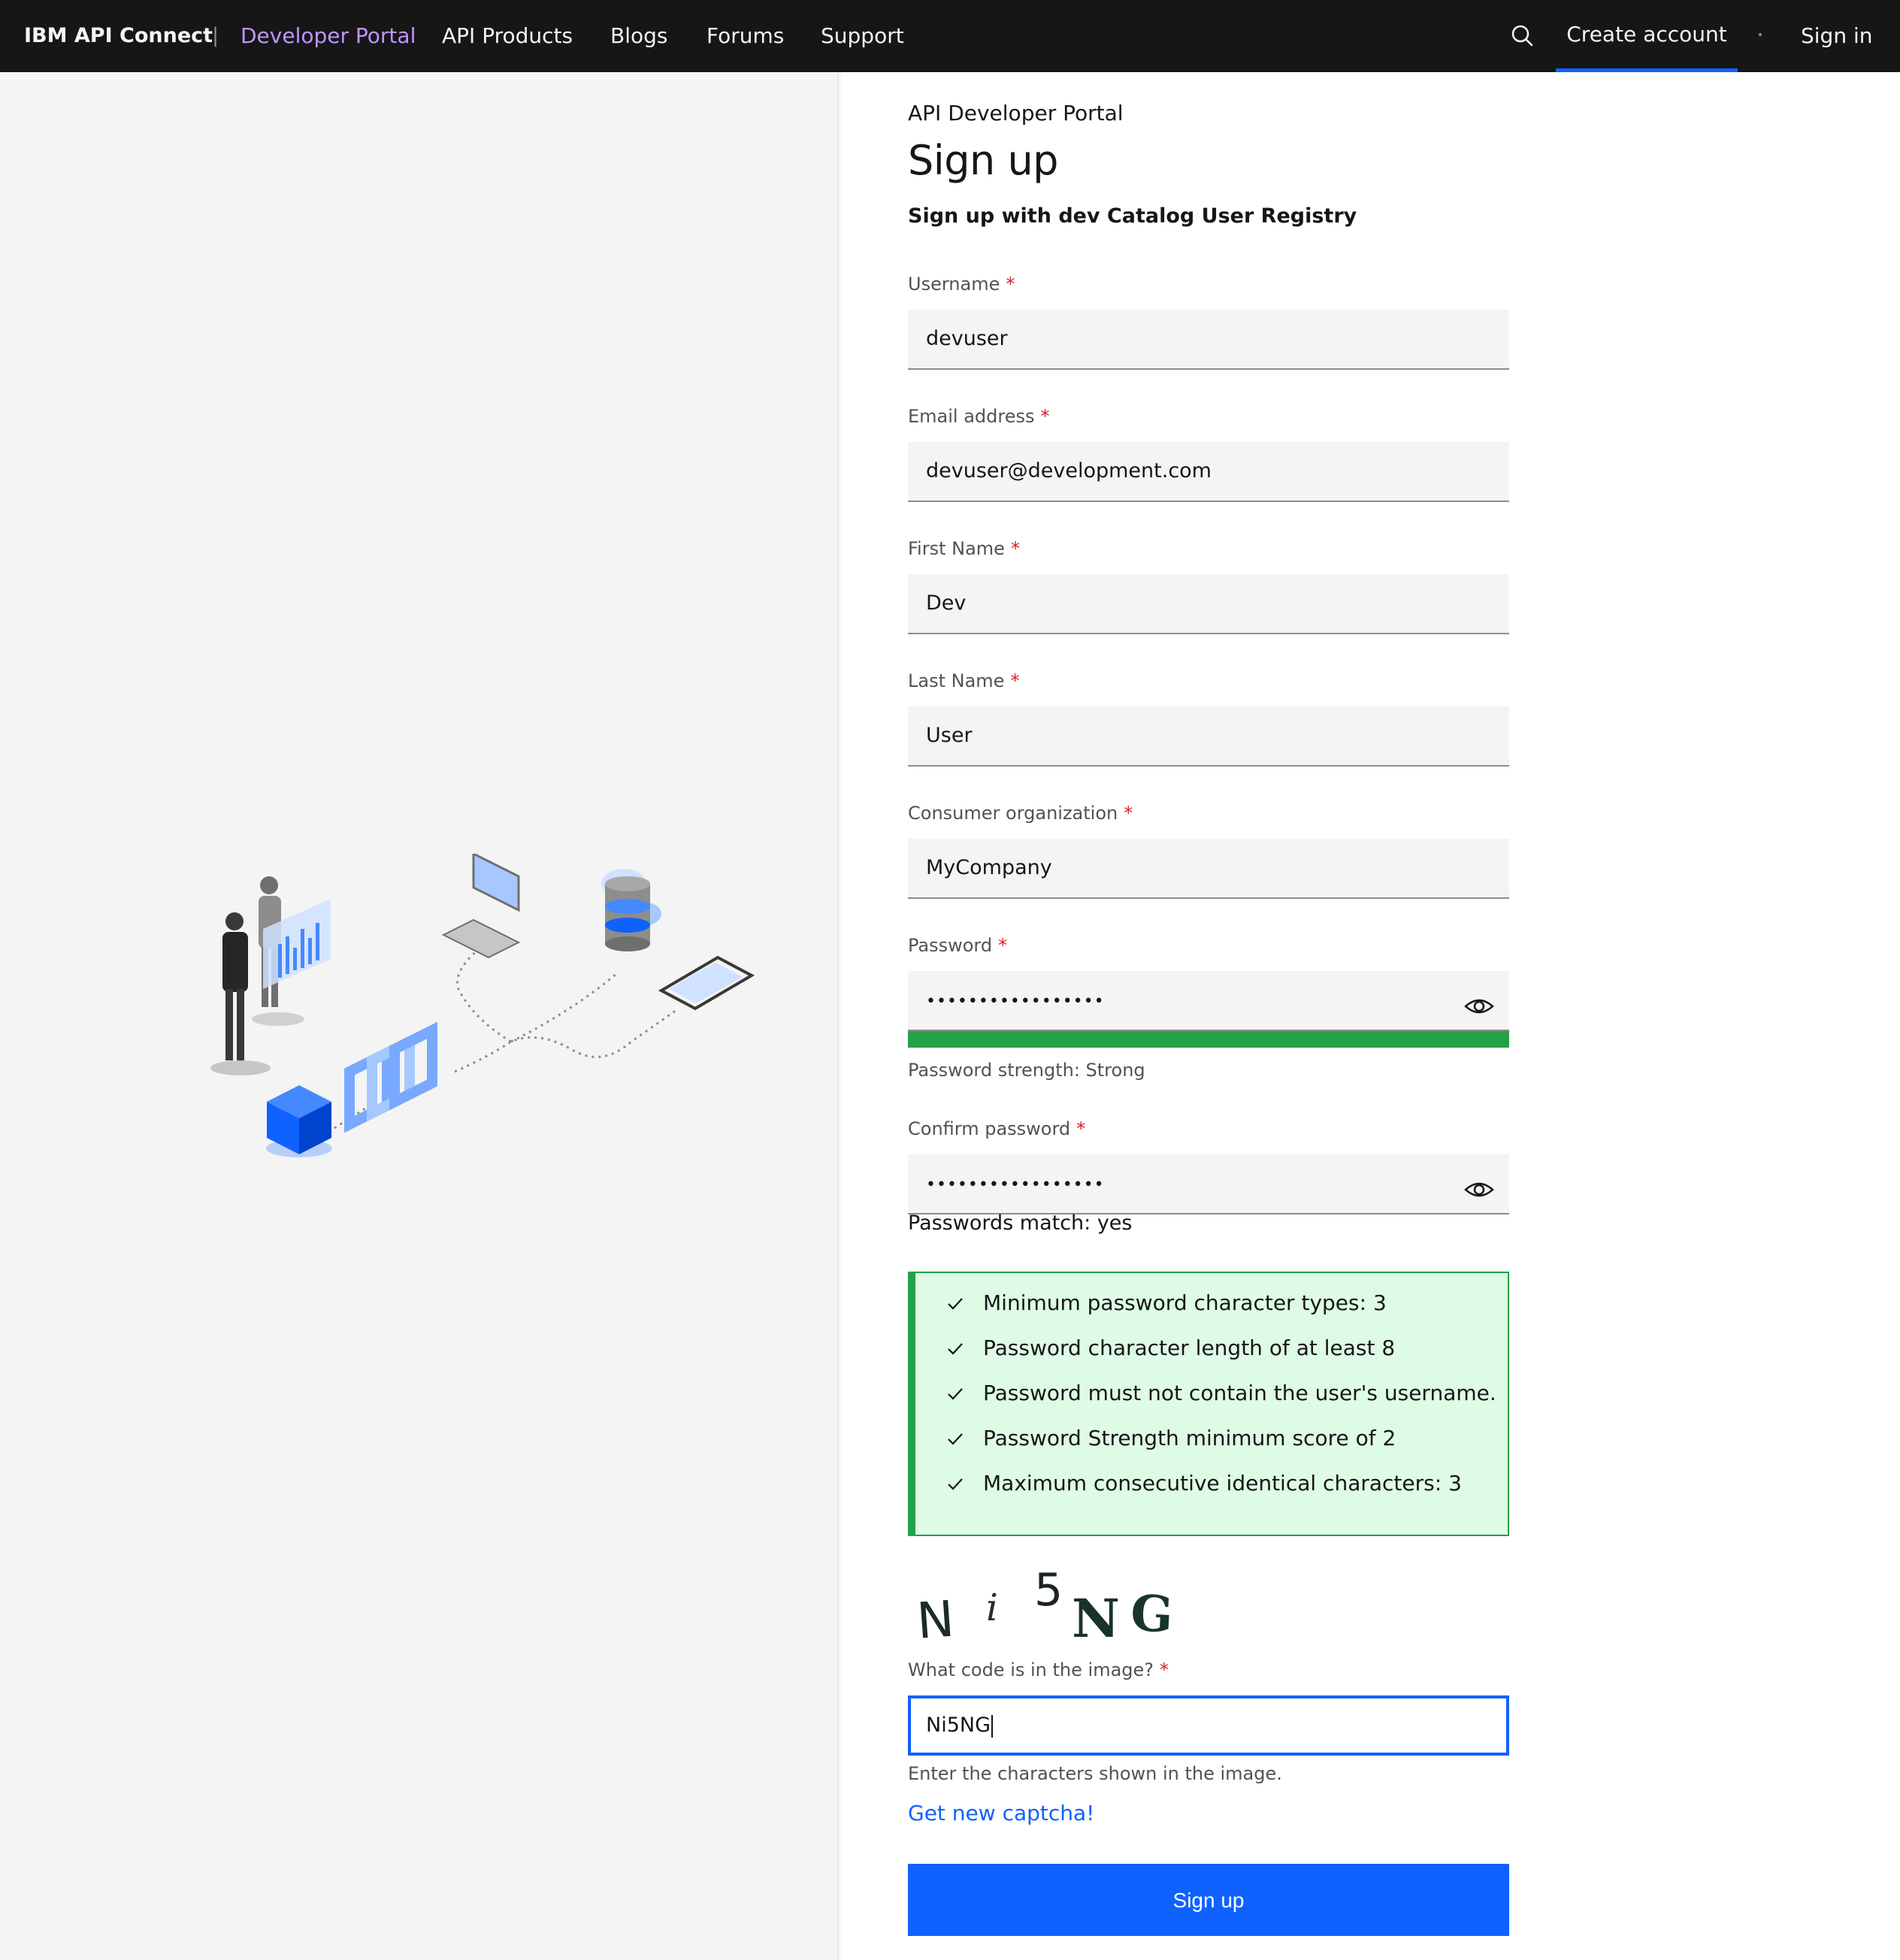  Describe the element at coordinates (1209, 1900) in the screenshot. I see `sign-up-button: Sign up` at that location.